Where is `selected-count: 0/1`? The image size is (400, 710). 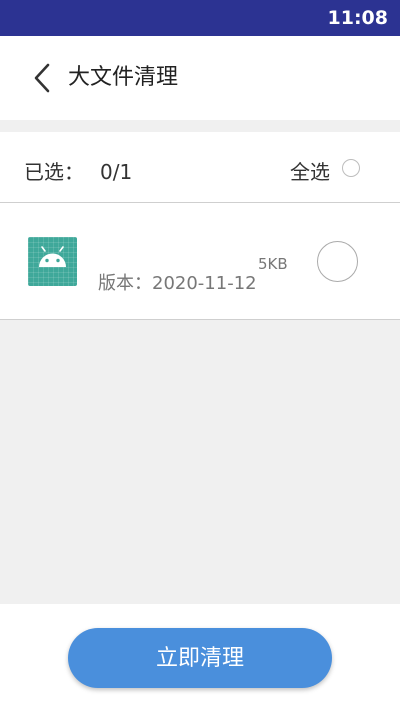 selected-count: 0/1 is located at coordinates (116, 172).